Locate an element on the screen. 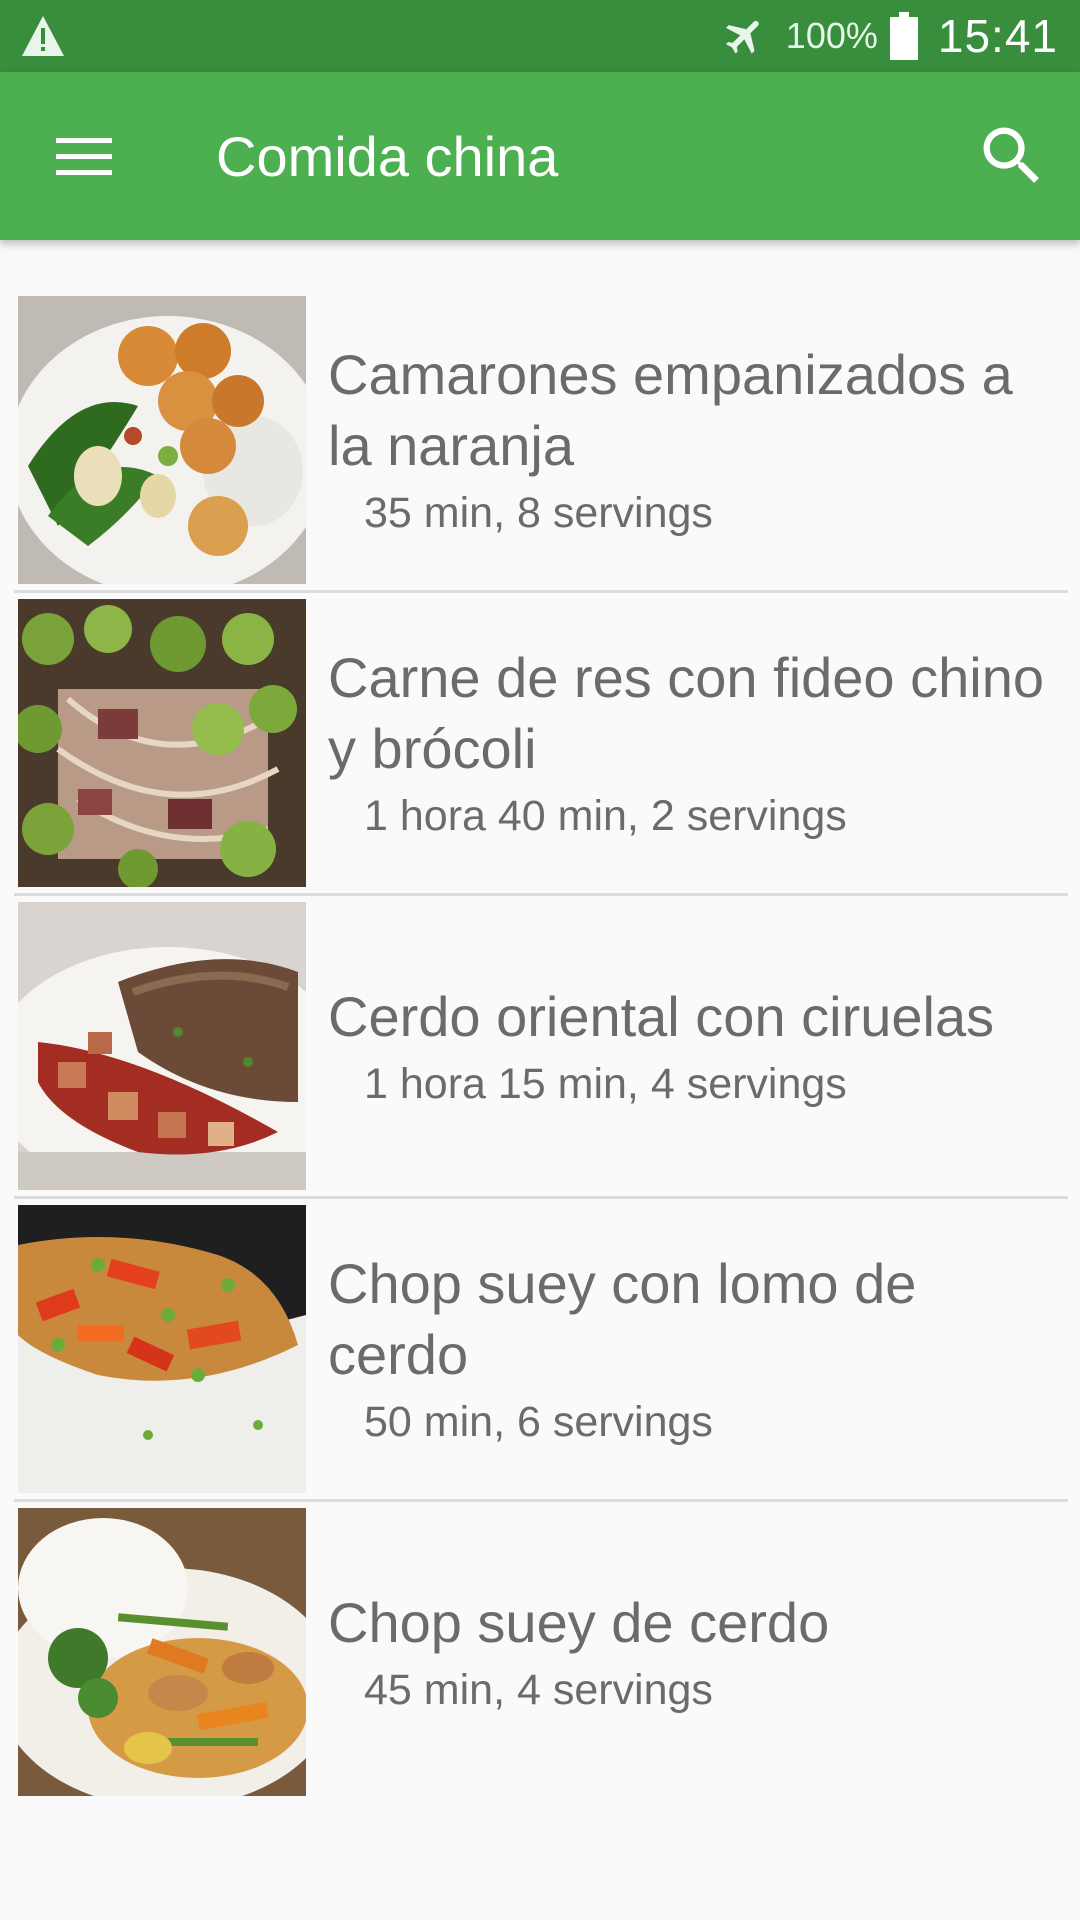  airplane-mode-icon is located at coordinates (742, 37).